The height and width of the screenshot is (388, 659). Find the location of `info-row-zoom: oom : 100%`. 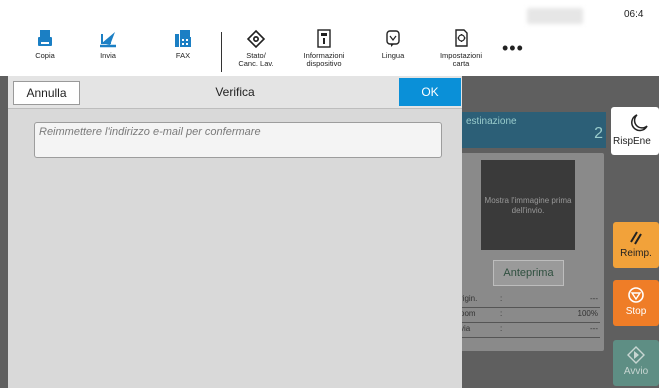

info-row-zoom: oom : 100% is located at coordinates (530, 316).